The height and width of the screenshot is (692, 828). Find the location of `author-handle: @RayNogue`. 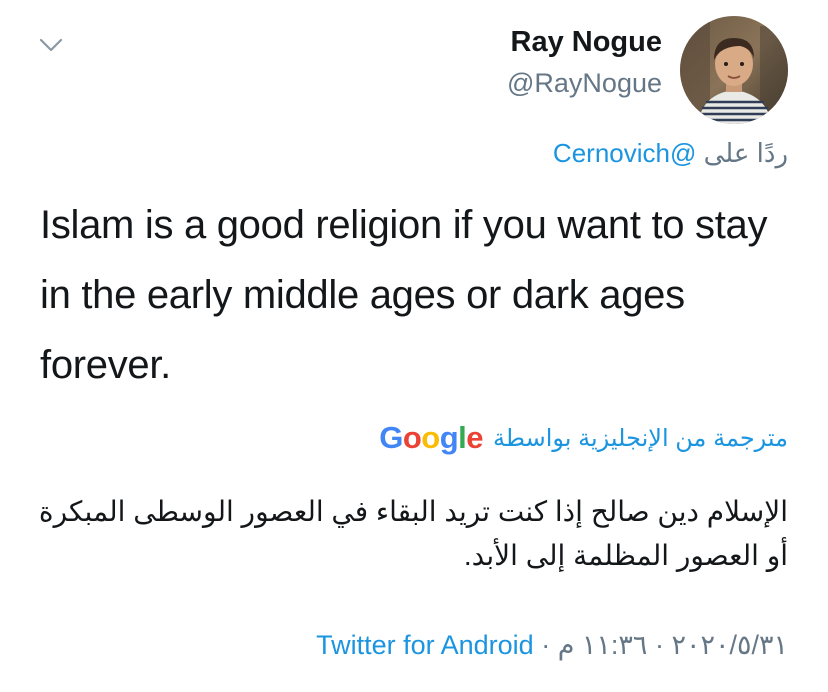

author-handle: @RayNogue is located at coordinates (584, 83).